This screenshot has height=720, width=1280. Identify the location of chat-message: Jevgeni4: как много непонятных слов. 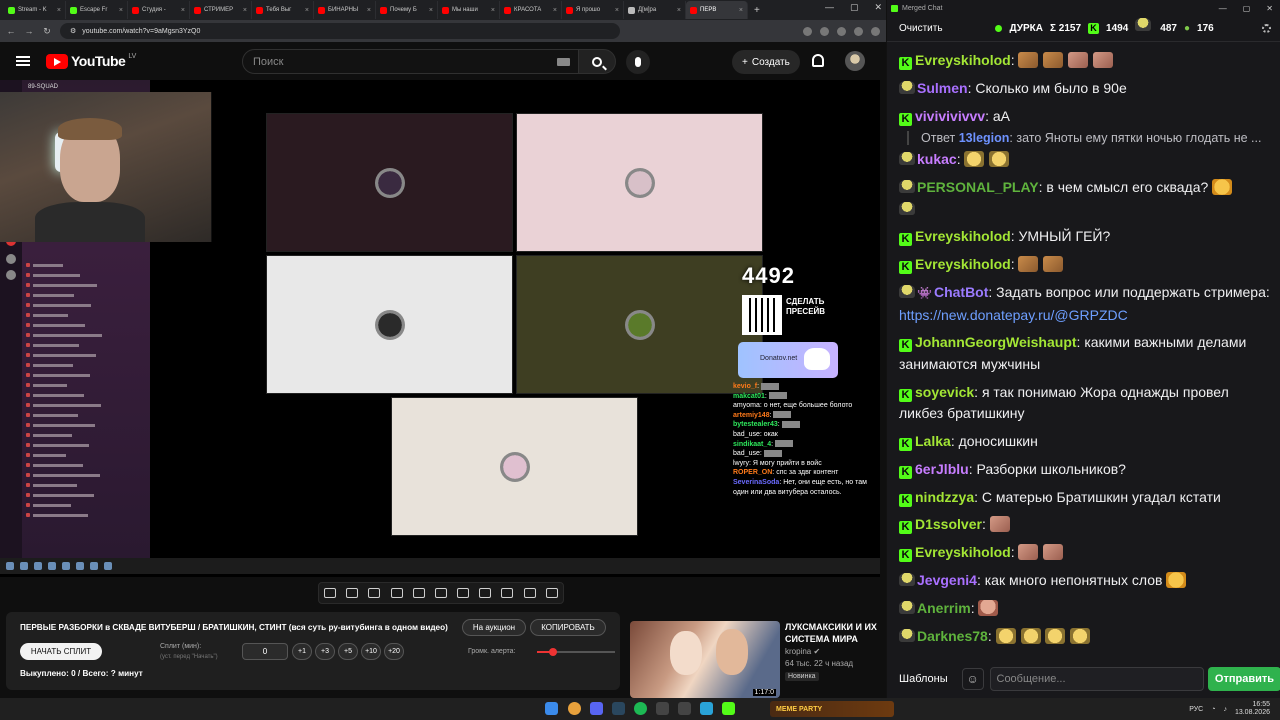
(1085, 581).